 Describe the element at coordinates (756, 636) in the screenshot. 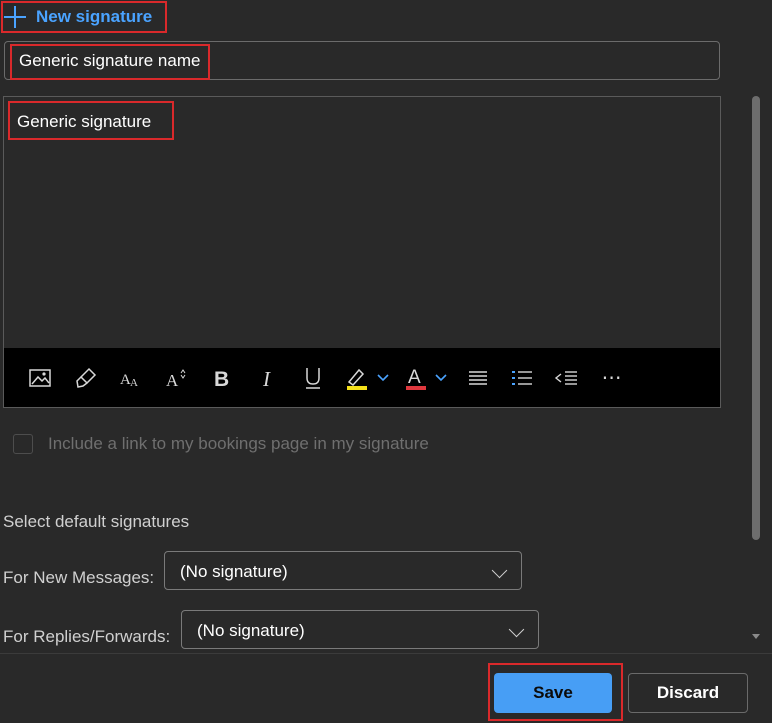

I see `scroll-down-arrow-icon` at that location.